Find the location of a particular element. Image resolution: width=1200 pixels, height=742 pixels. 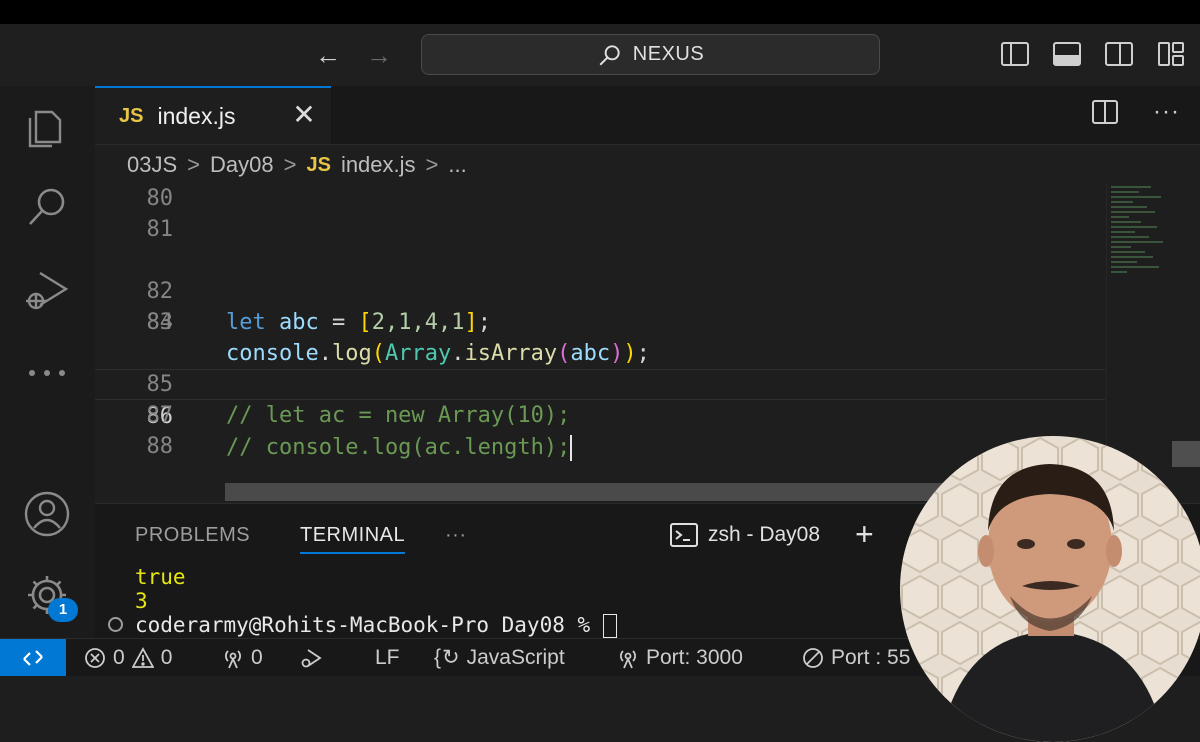

tab-problems: PROBLEMS is located at coordinates (192, 535).